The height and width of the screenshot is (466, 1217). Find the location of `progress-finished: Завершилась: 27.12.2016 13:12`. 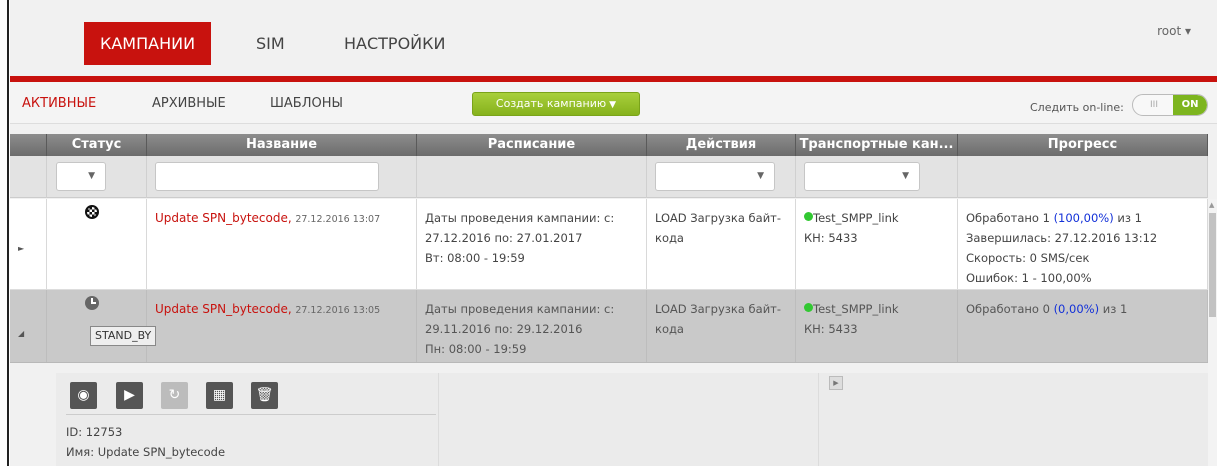

progress-finished: Завершилась: 27.12.2016 13:12 is located at coordinates (1062, 238).